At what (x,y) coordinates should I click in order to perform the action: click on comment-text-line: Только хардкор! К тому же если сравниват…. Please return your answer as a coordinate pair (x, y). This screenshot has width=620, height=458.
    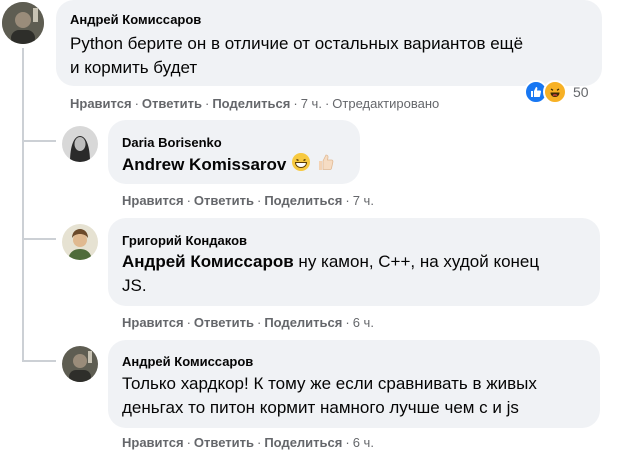
    Looking at the image, I should click on (329, 383).